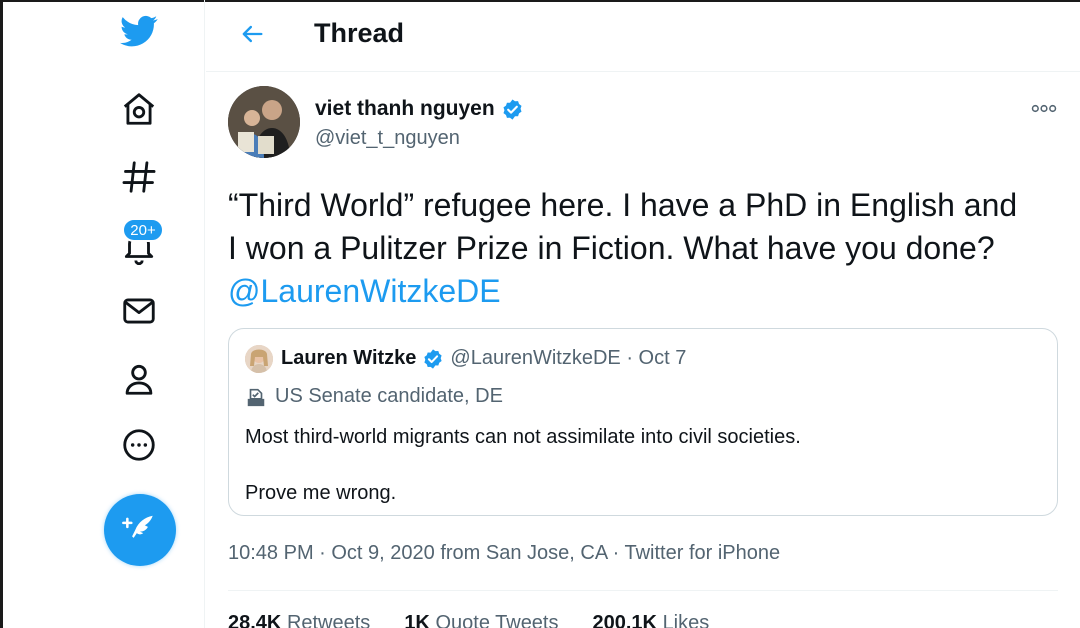  What do you see at coordinates (417, 620) in the screenshot?
I see `quote-tweets-count: 1K` at bounding box center [417, 620].